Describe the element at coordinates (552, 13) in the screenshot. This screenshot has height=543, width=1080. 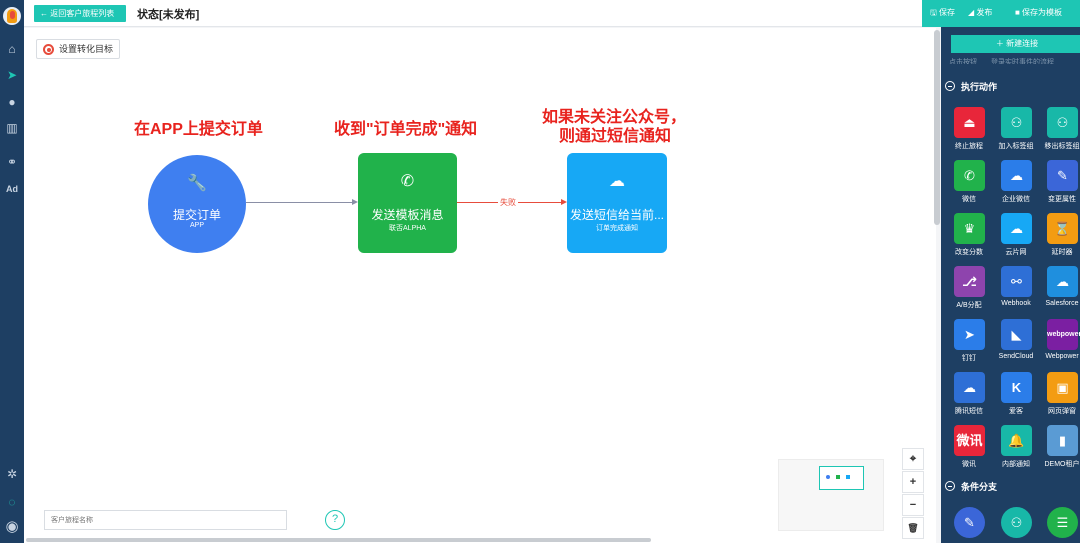
I see `top-bar: ← 返回客户旅程列表 状态[未发布] 🖫 保存 ◢ 发布 ■ 保存为模板` at that location.